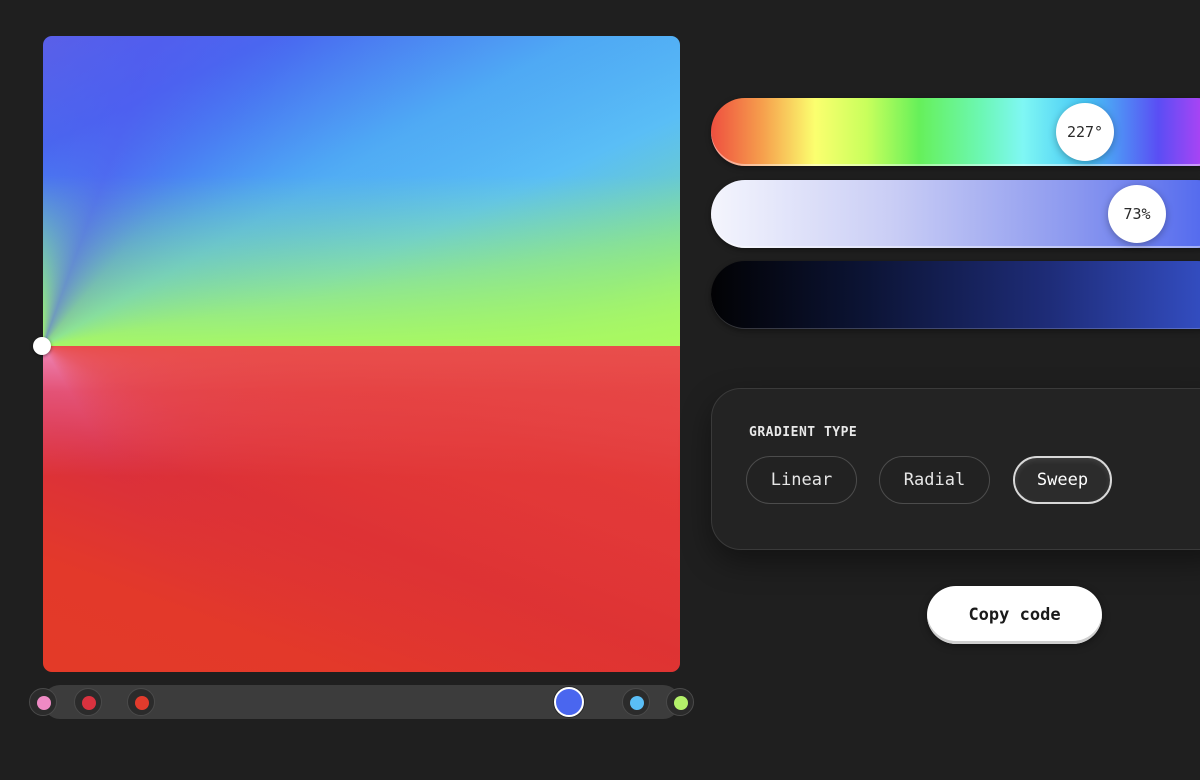  Describe the element at coordinates (569, 702) in the screenshot. I see `color-stop-blue-active` at that location.